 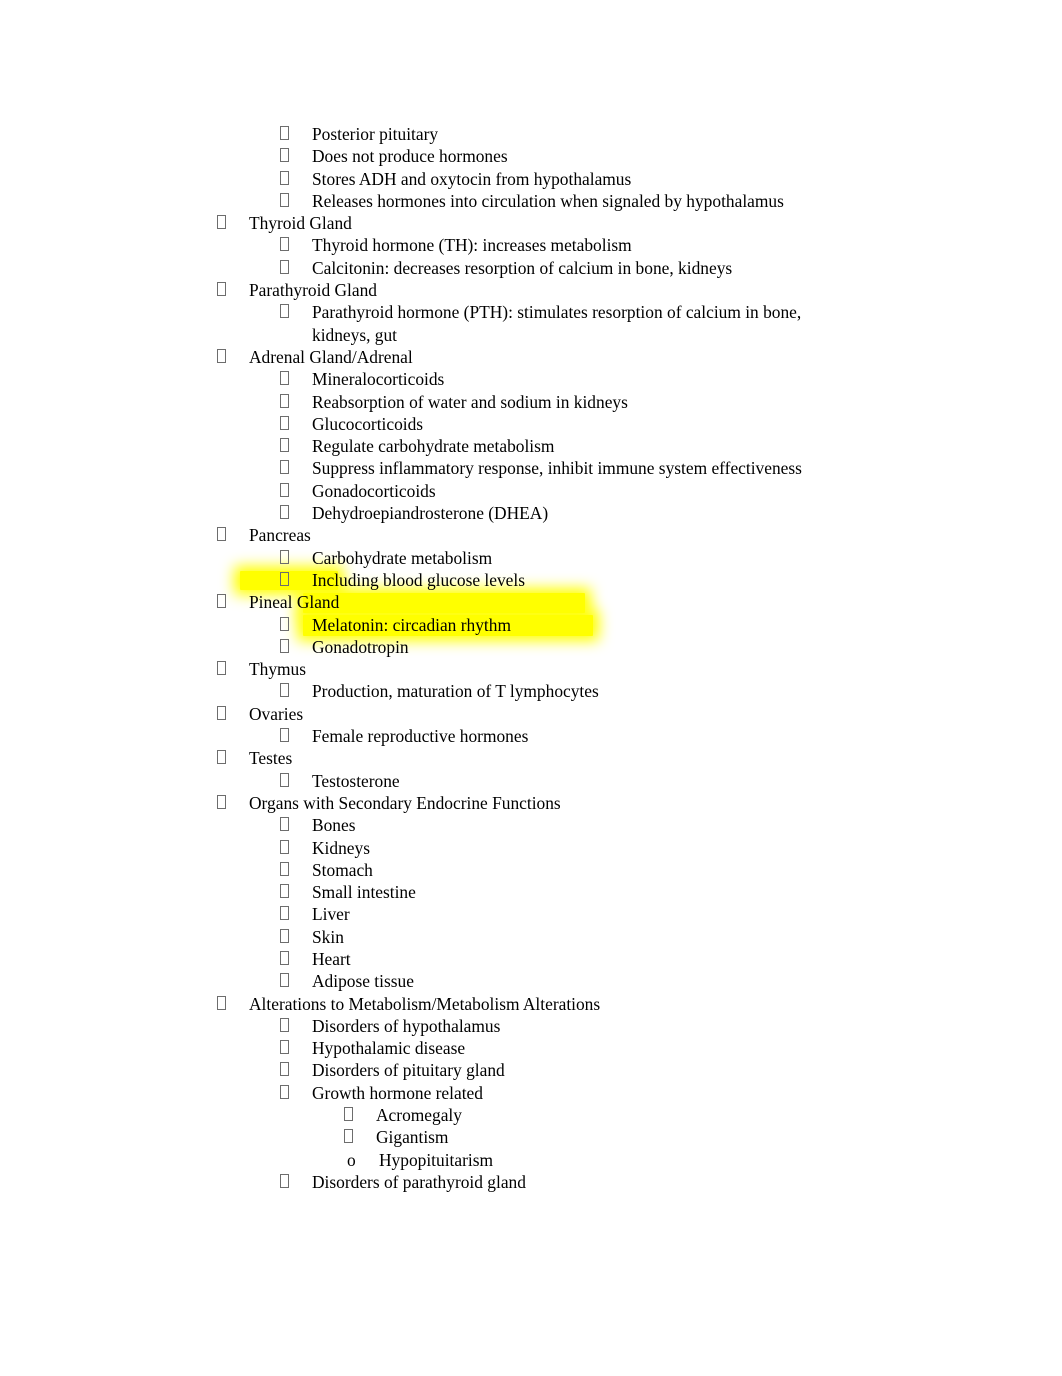 What do you see at coordinates (531, 535) in the screenshot?
I see `outline-item: Pancreas` at bounding box center [531, 535].